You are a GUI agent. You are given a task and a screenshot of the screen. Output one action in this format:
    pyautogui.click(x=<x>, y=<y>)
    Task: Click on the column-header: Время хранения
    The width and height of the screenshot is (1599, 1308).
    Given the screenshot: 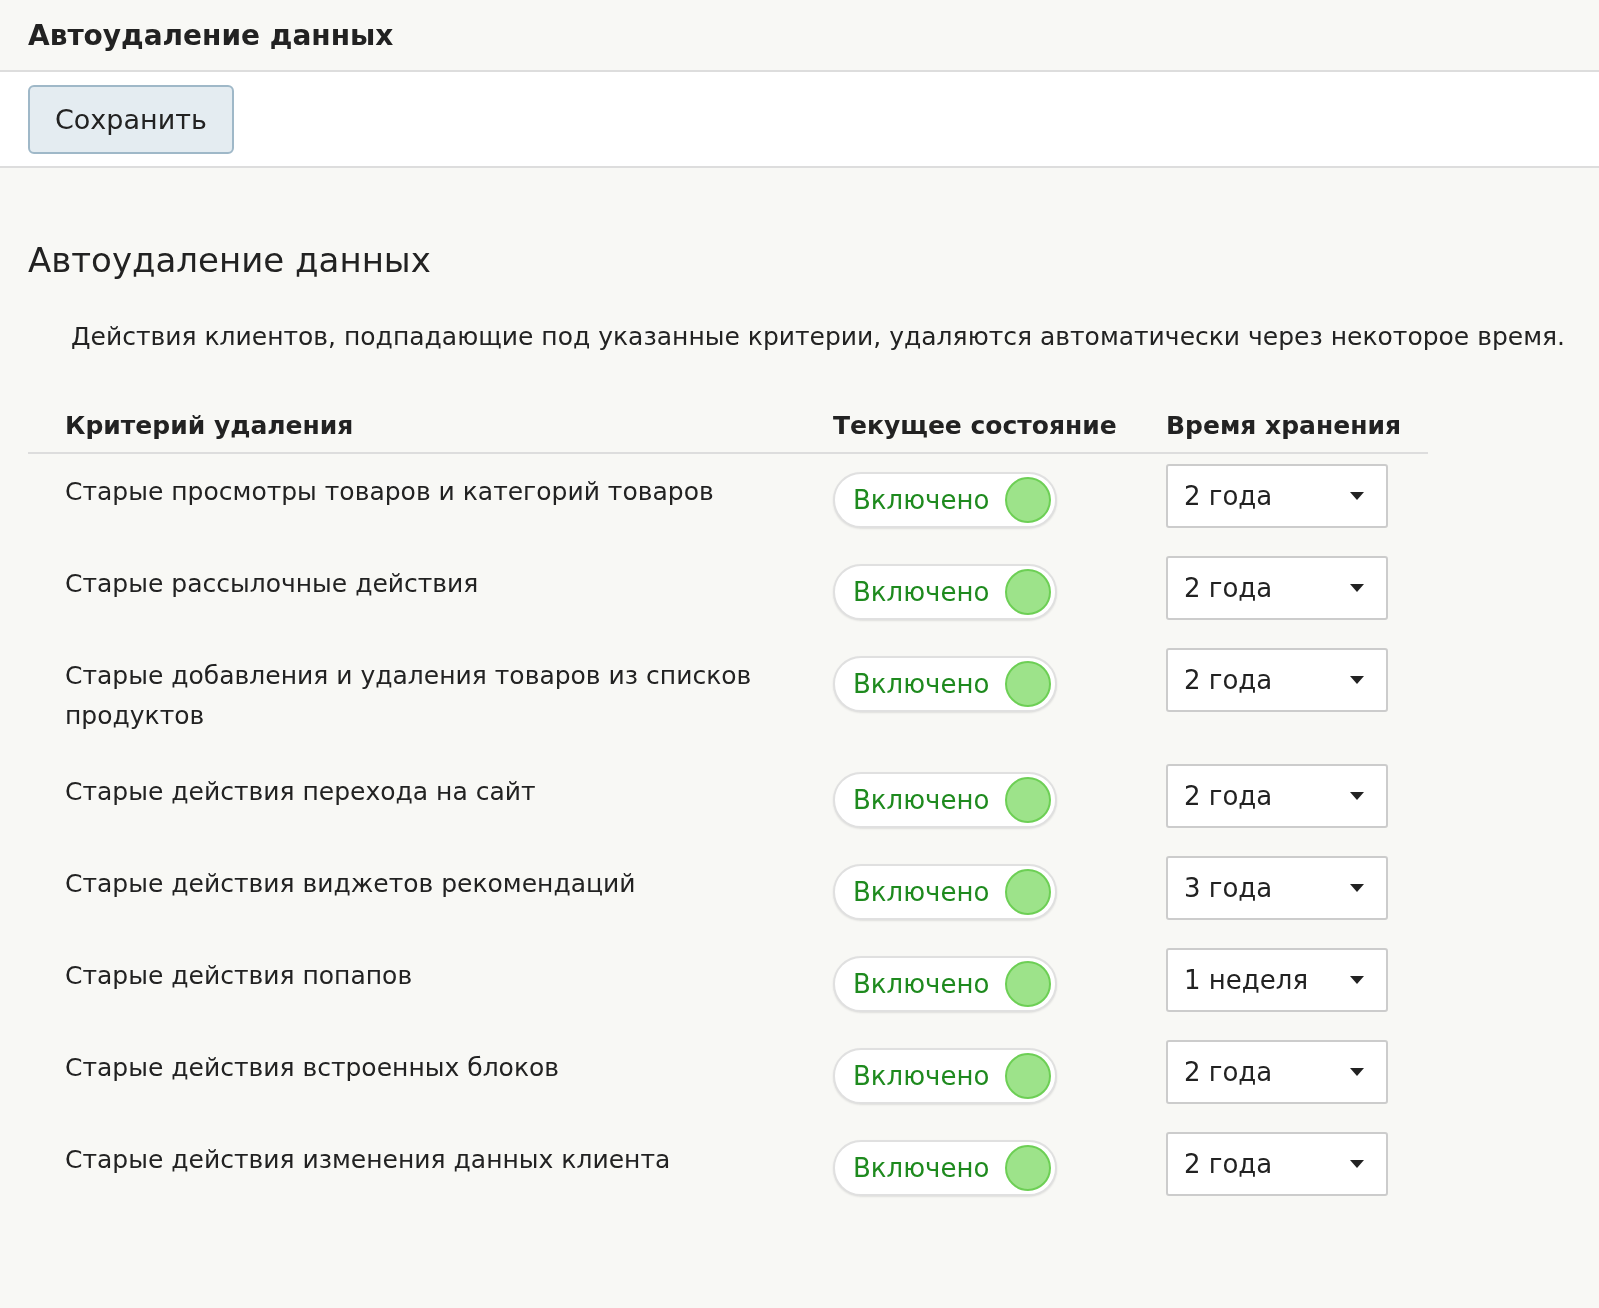 What is the action you would take?
    pyautogui.click(x=1284, y=425)
    